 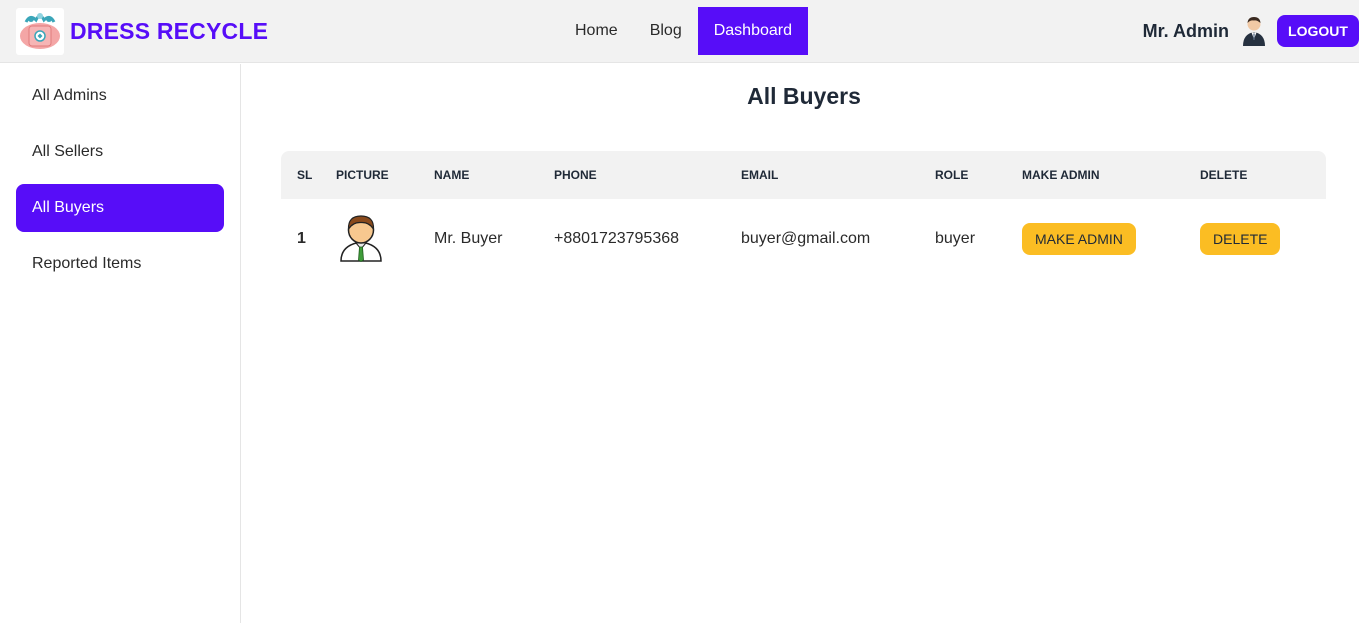 I want to click on nav-dashboard-link: Dashboard, so click(x=752, y=31).